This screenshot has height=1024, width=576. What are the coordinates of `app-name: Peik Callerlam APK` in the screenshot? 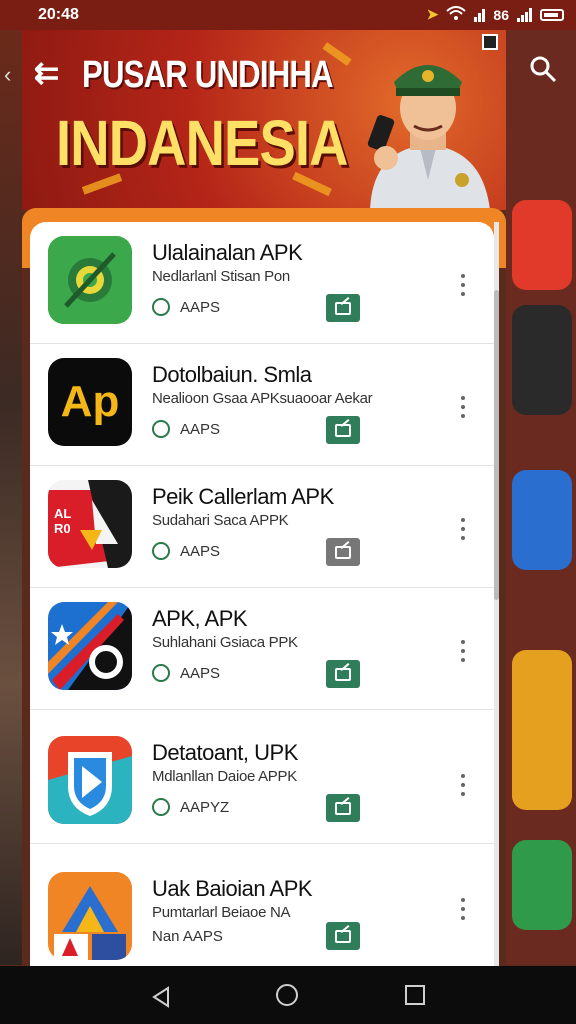 It's located at (243, 496).